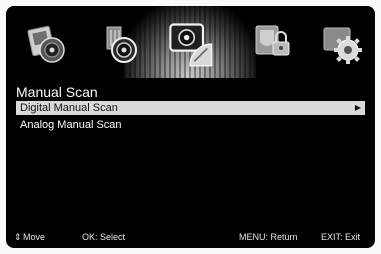 The width and height of the screenshot is (381, 254). I want to click on menu-item-label: Analog Manual Scan, so click(71, 125).